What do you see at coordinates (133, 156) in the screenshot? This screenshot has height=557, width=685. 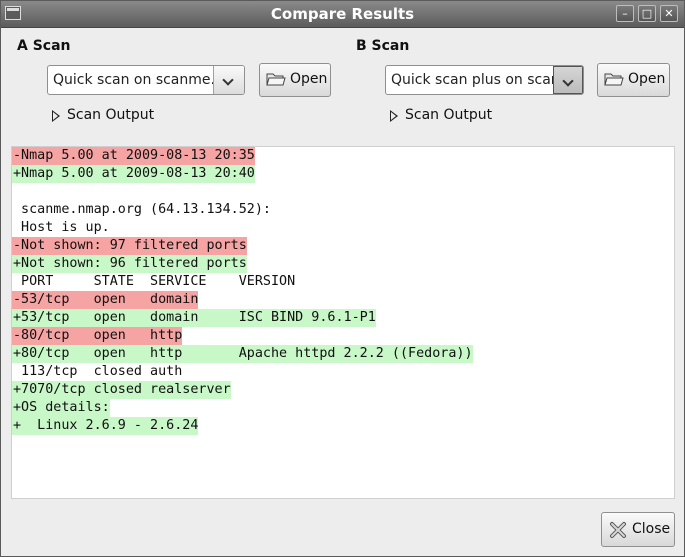 I see `diff-line-removed: -Nmap 5.00 at 2009-08-13 20:35` at bounding box center [133, 156].